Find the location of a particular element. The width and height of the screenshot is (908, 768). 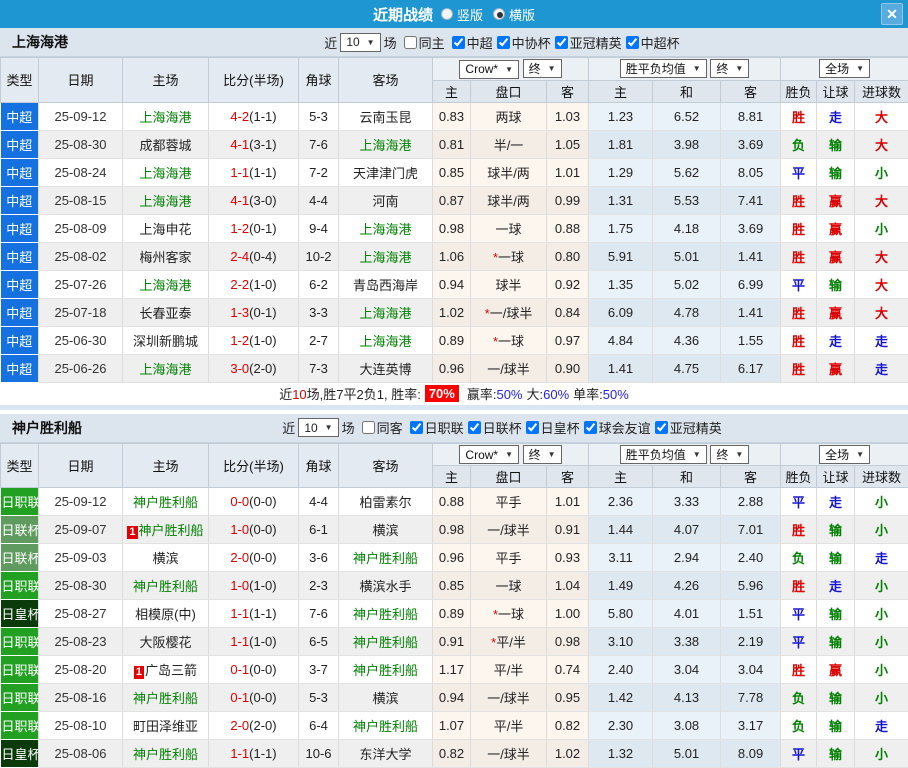

team-name: 云南玉昆 is located at coordinates (385, 117).